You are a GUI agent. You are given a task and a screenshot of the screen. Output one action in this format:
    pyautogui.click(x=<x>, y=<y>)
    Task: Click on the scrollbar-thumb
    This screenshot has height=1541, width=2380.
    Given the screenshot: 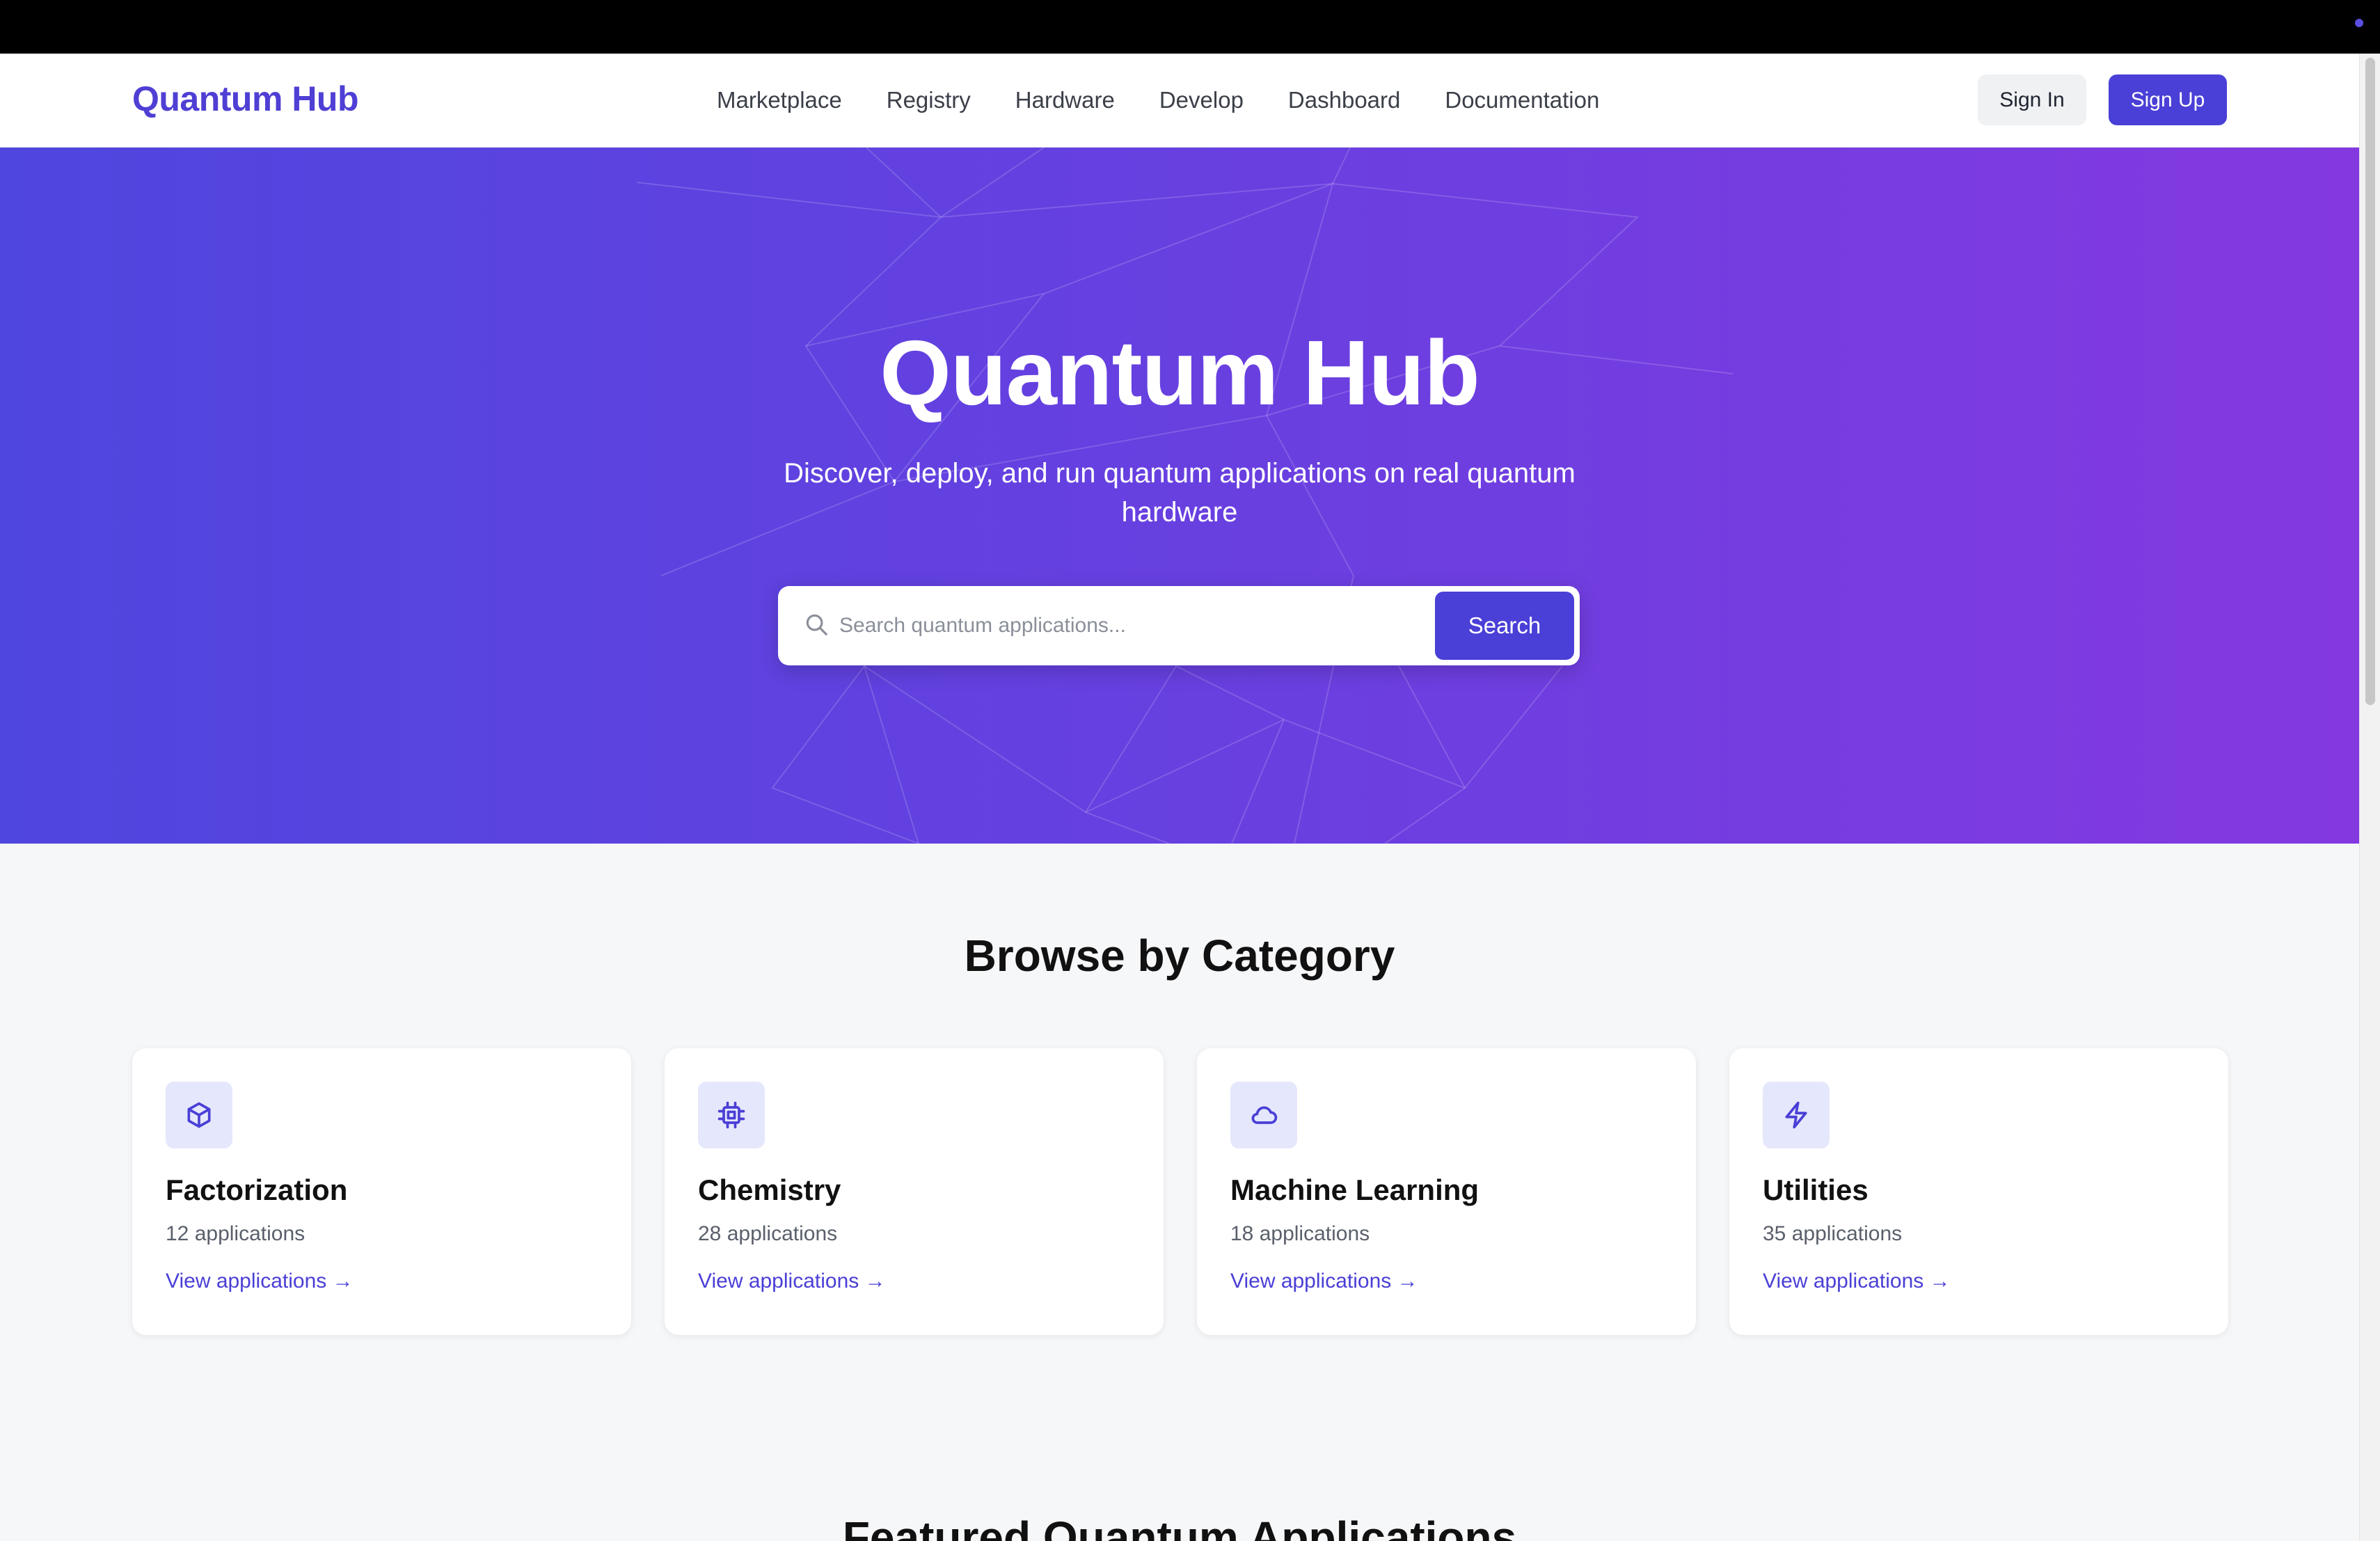 What is the action you would take?
    pyautogui.click(x=2370, y=381)
    